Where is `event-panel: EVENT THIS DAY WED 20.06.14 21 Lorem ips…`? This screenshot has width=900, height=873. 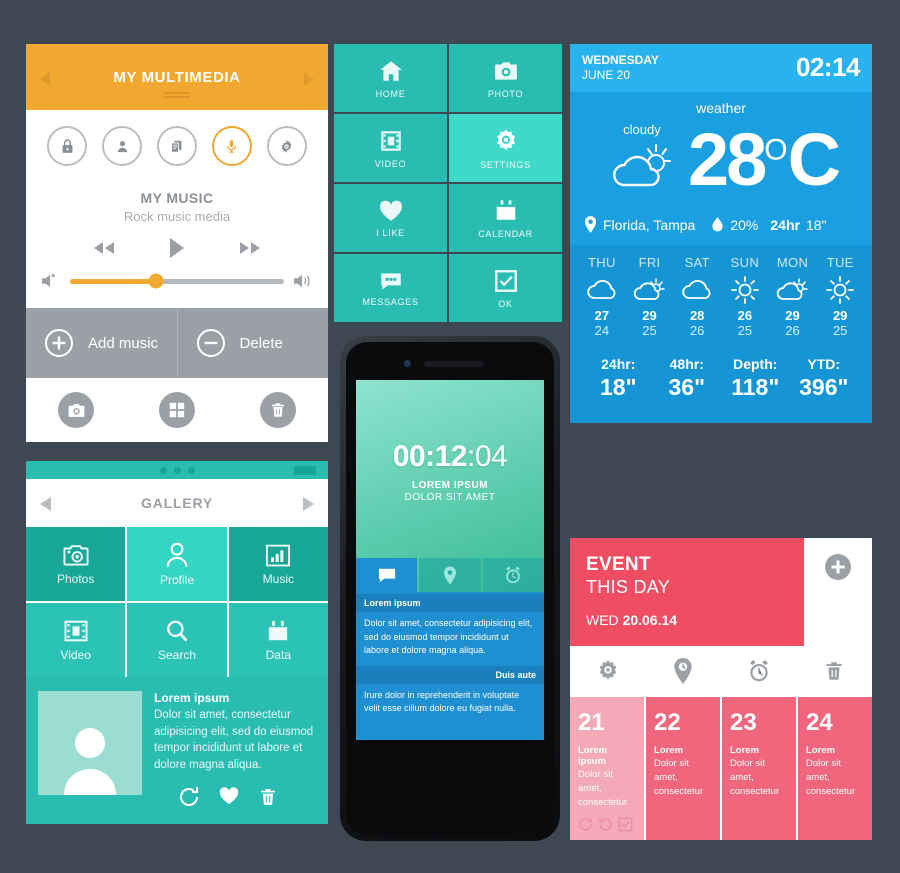
event-panel: EVENT THIS DAY WED 20.06.14 21 Lorem ips… is located at coordinates (721, 689).